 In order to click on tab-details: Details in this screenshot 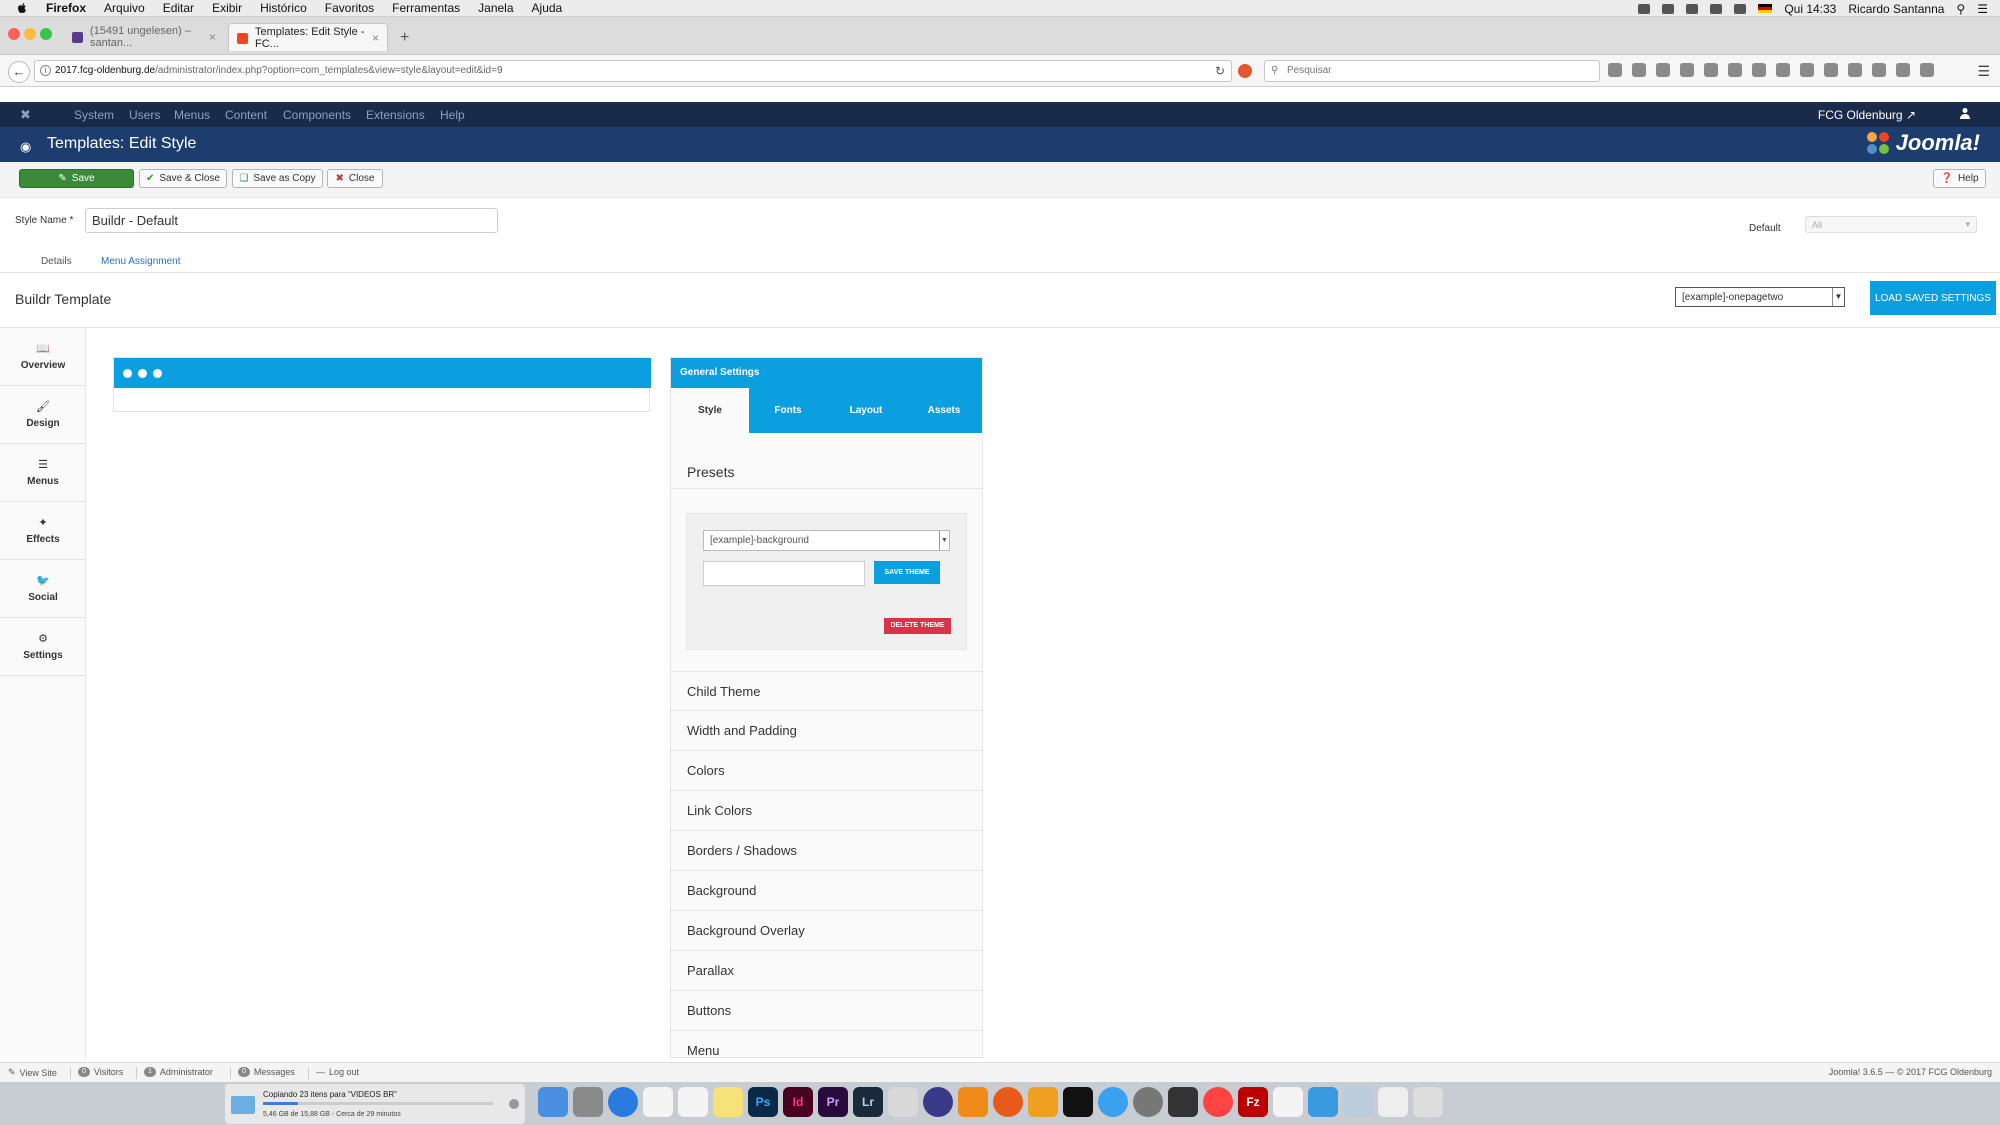, I will do `click(56, 261)`.